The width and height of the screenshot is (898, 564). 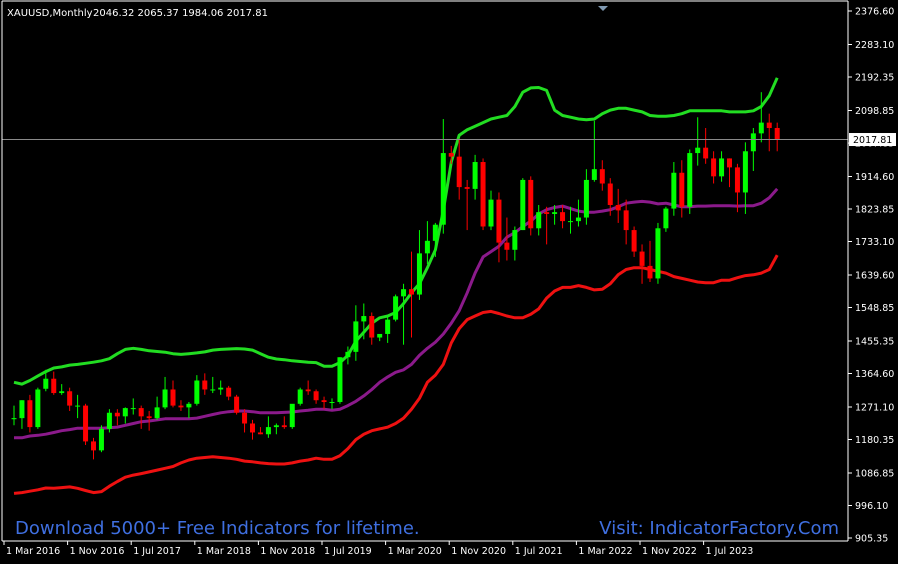 What do you see at coordinates (180, 13) in the screenshot?
I see `ohlc-values: 2046.32 2065.37 1984.06 2017.81` at bounding box center [180, 13].